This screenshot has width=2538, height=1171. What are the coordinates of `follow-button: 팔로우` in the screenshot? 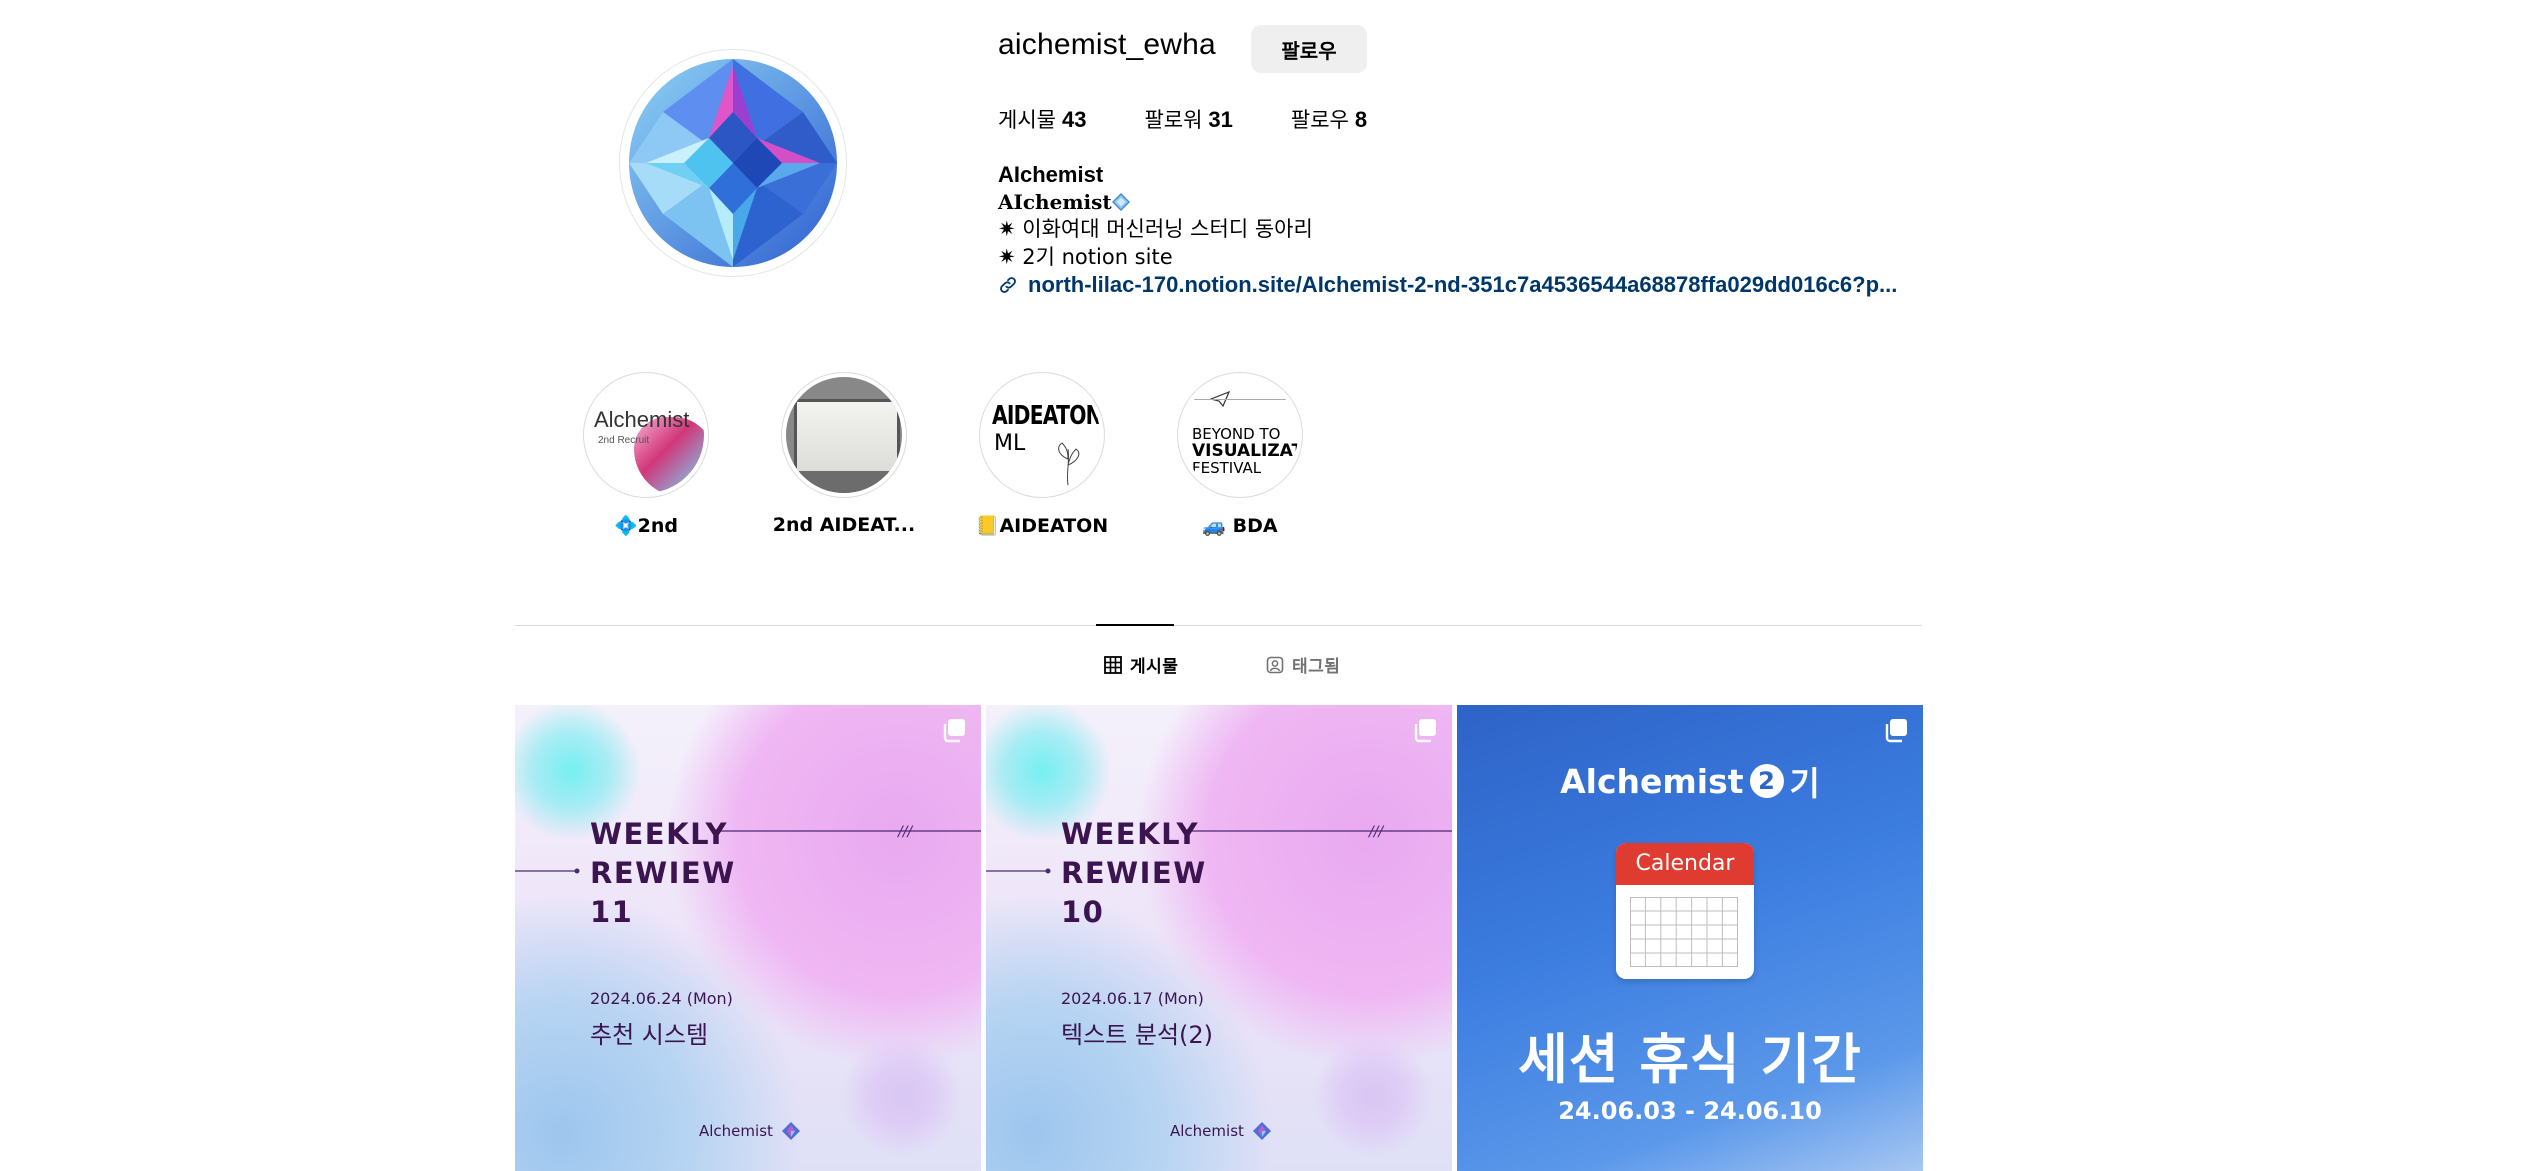 It's located at (1309, 49).